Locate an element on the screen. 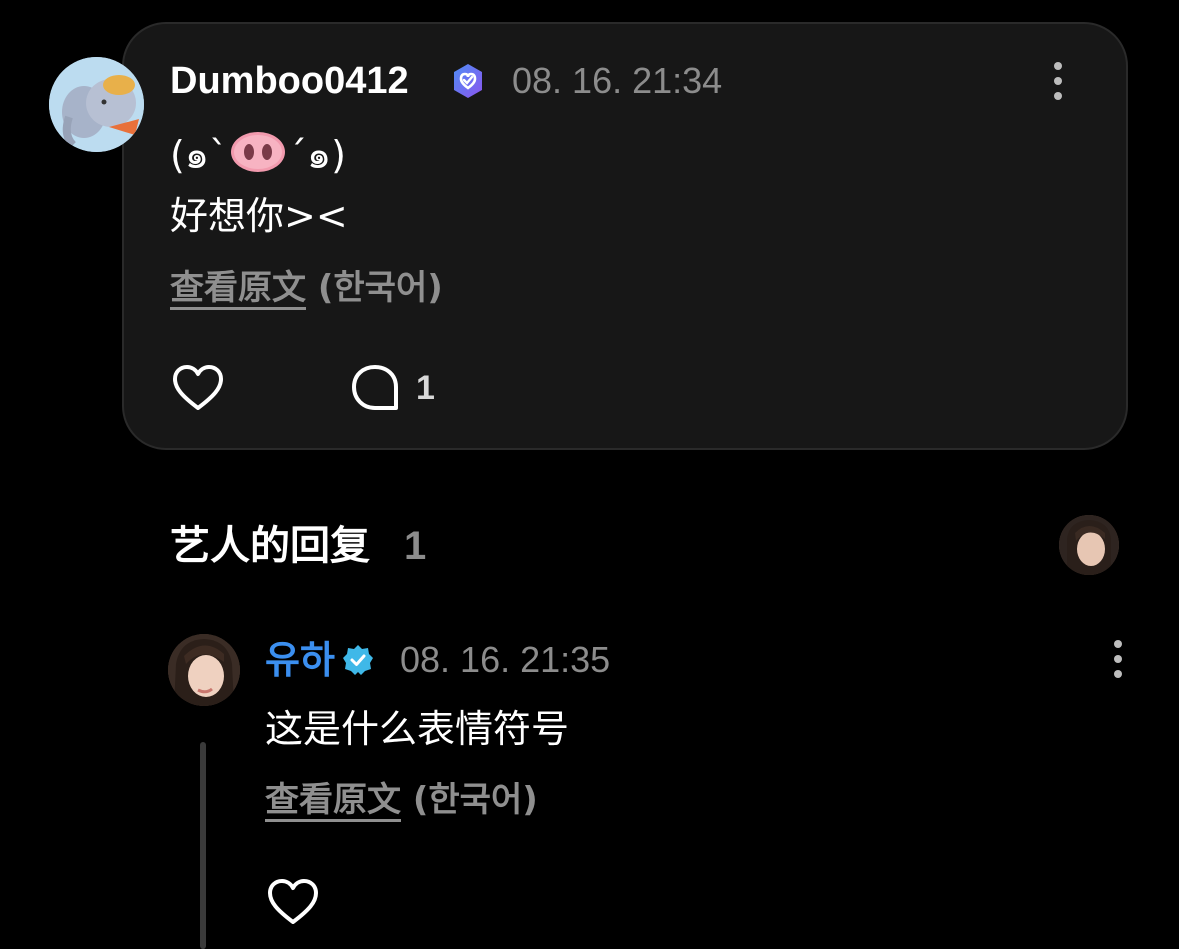 This screenshot has height=949, width=1179. post-username: Dumboo0412 is located at coordinates (289, 81).